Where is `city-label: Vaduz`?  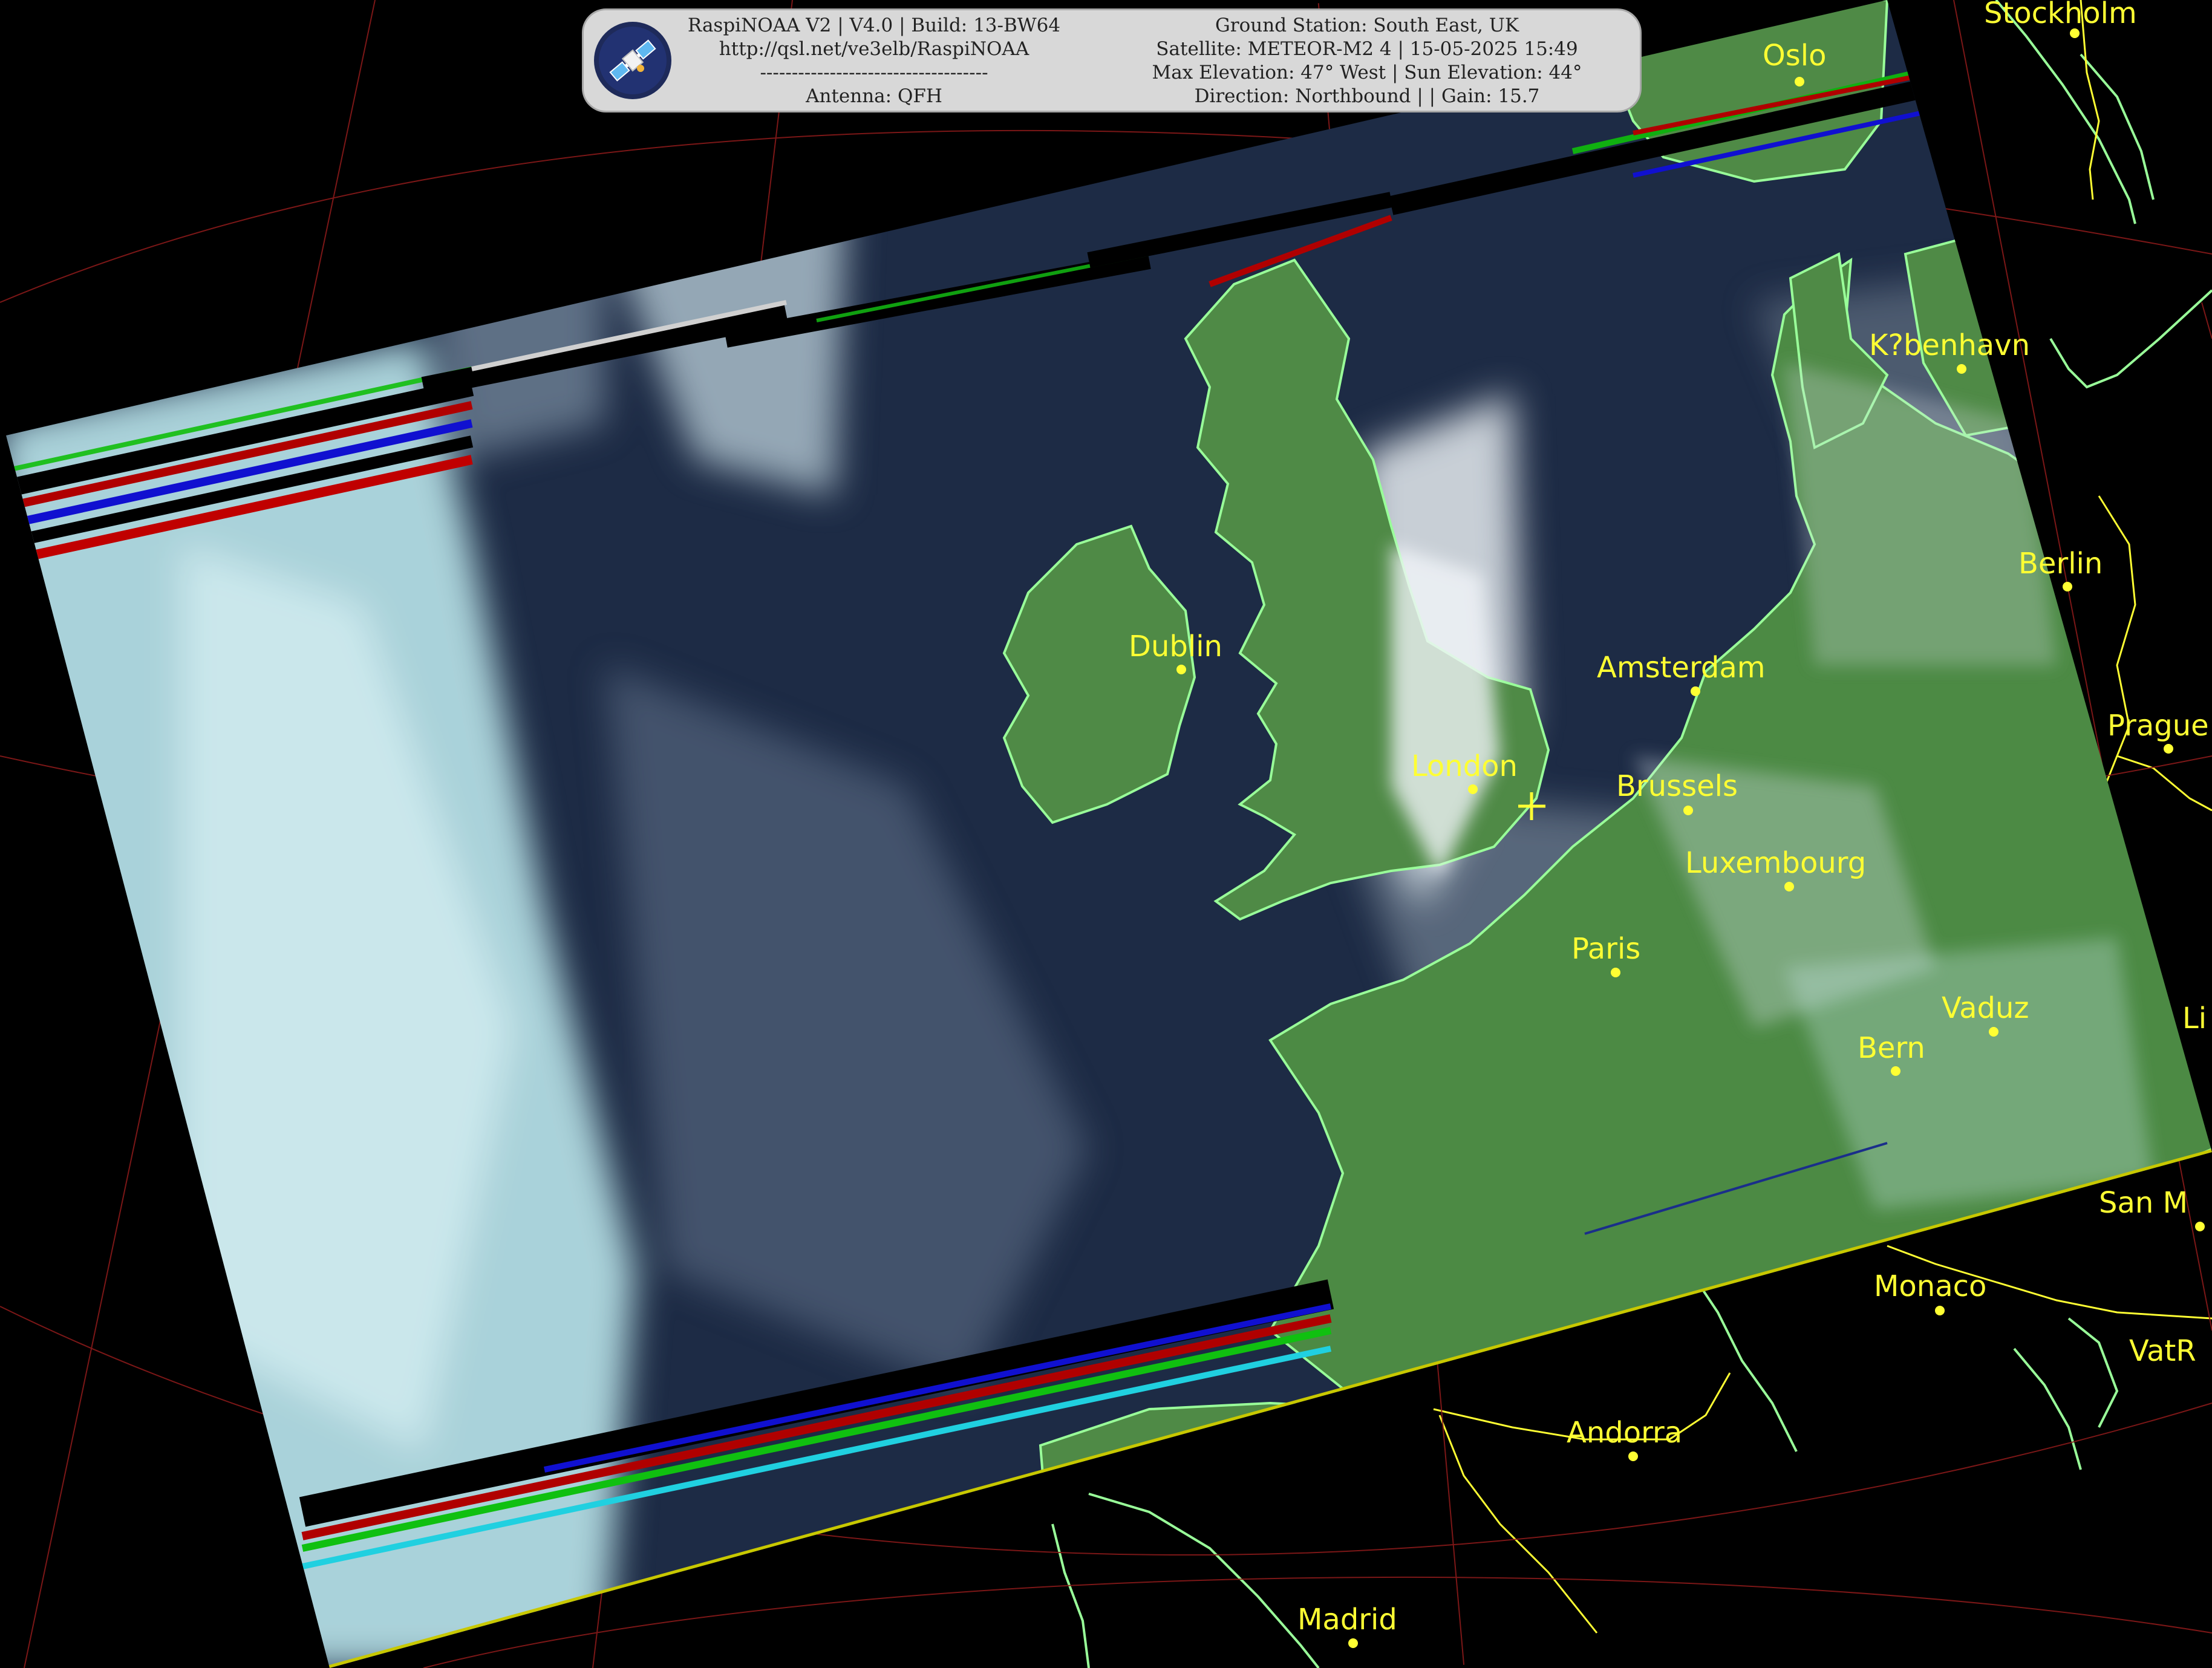
city-label: Vaduz is located at coordinates (1985, 1008).